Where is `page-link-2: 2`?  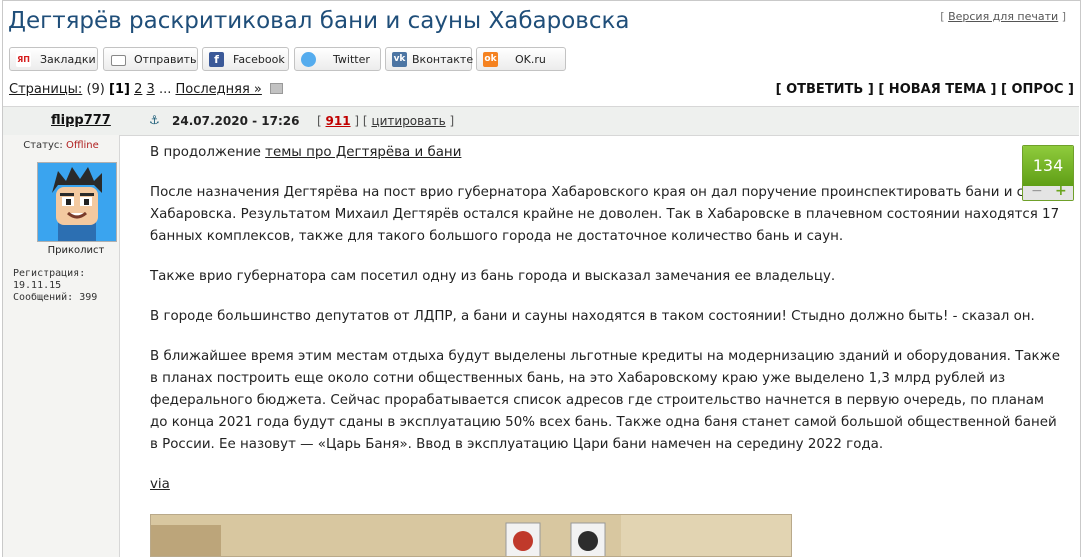
page-link-2: 2 is located at coordinates (138, 89).